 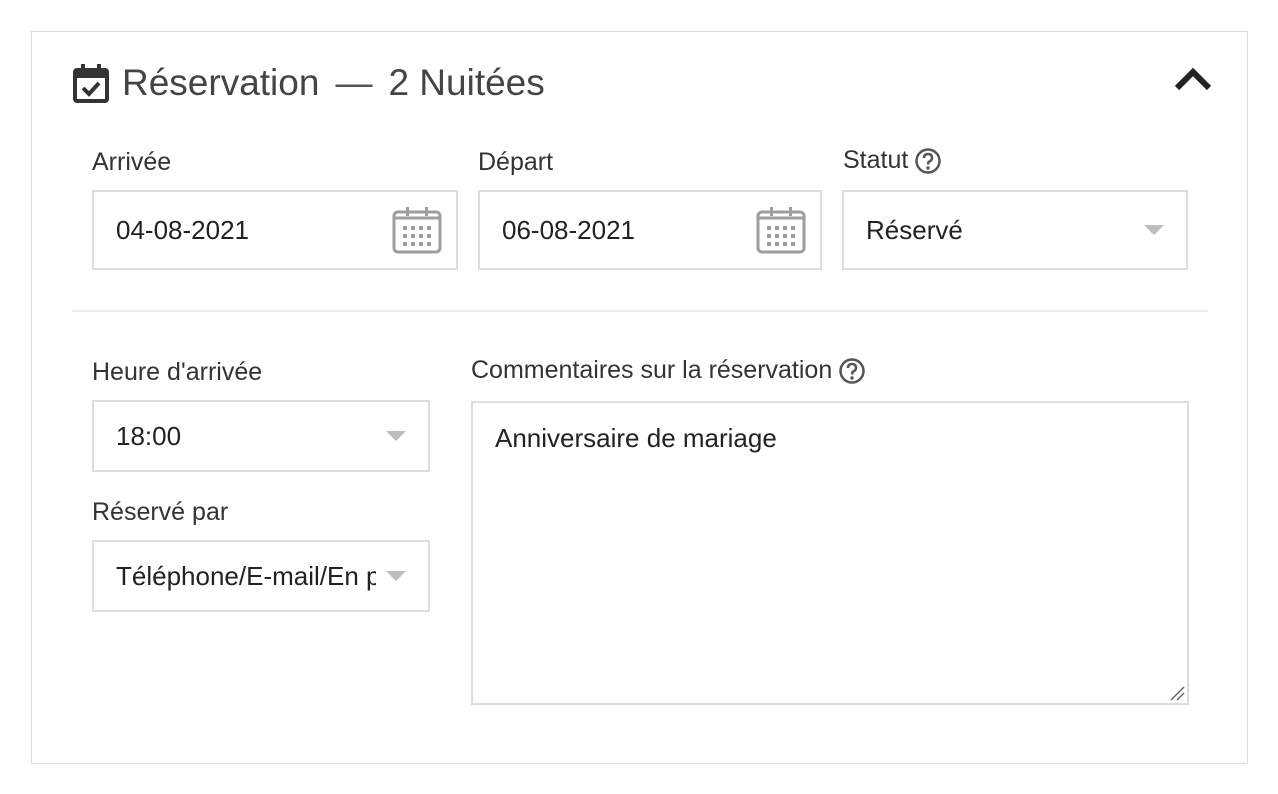 I want to click on status-select: Réservé, so click(x=1015, y=230).